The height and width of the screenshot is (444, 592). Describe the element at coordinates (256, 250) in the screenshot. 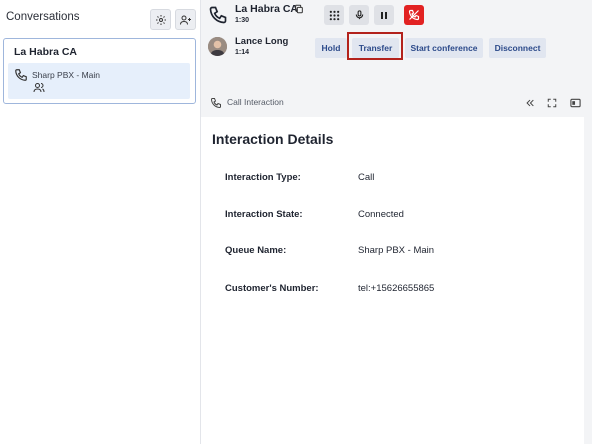

I see `queue-name-label: Queue Name:` at that location.